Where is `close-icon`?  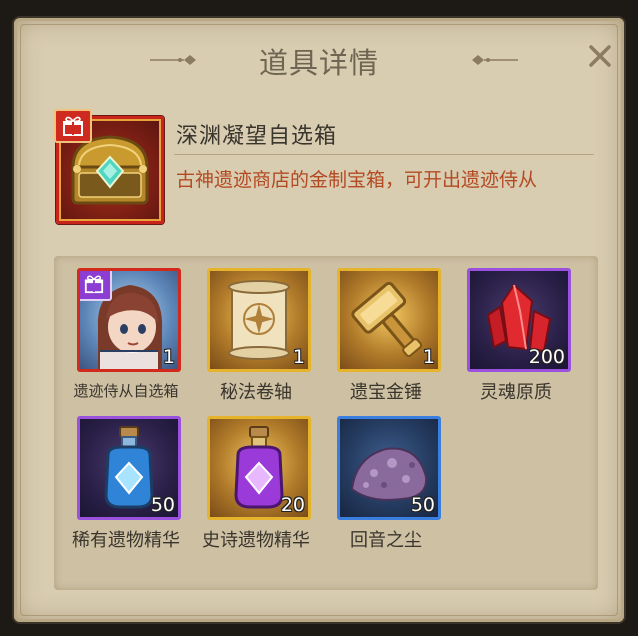 close-icon is located at coordinates (600, 56).